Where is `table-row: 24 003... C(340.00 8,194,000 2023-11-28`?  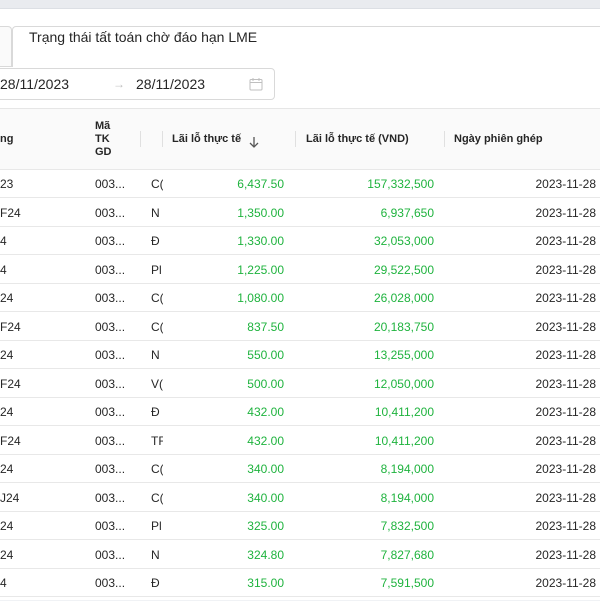 table-row: 24 003... C(340.00 8,194,000 2023-11-28 is located at coordinates (300, 468).